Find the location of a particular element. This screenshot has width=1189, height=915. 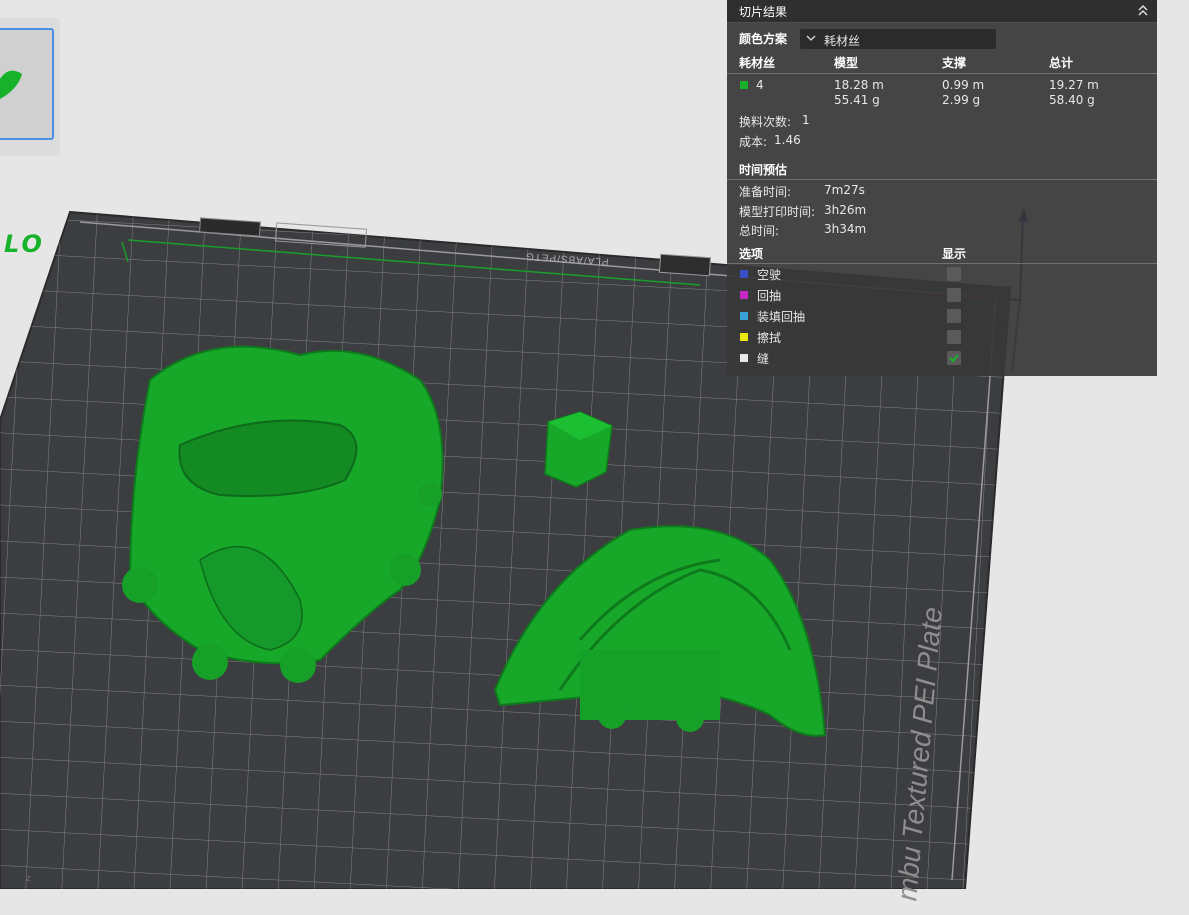

model-weight: 55.41 g is located at coordinates (857, 100).